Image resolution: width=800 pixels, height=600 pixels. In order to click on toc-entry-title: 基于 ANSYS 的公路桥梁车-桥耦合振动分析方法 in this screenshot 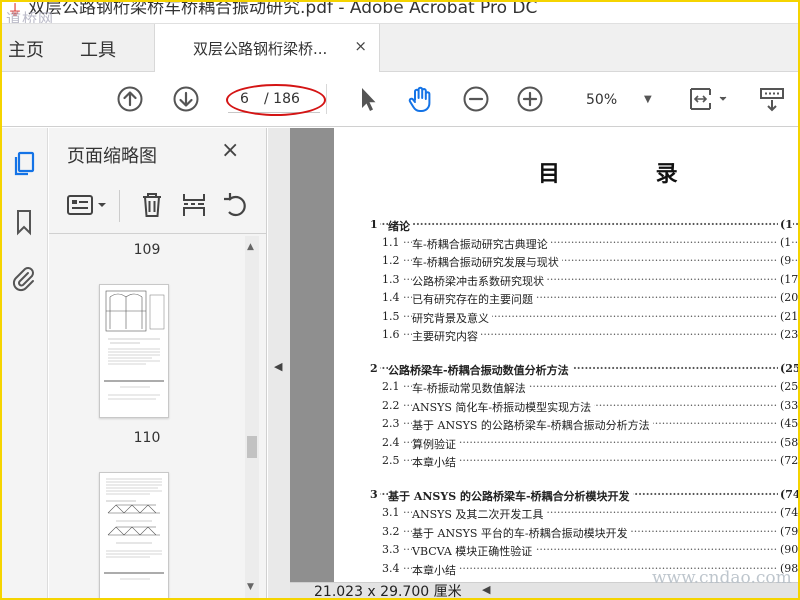, I will do `click(532, 425)`.